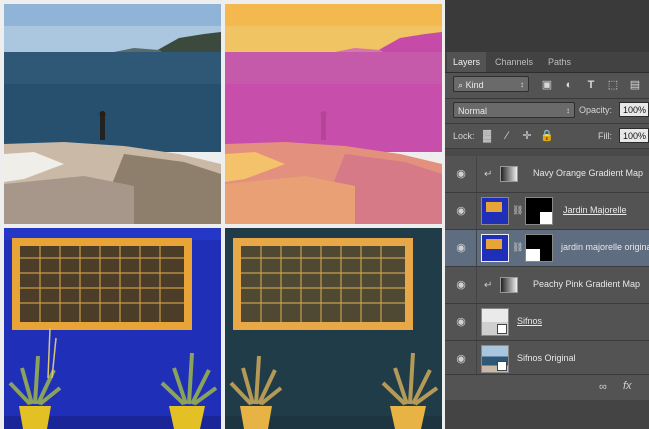  I want to click on fill-input: 100%, so click(634, 135).